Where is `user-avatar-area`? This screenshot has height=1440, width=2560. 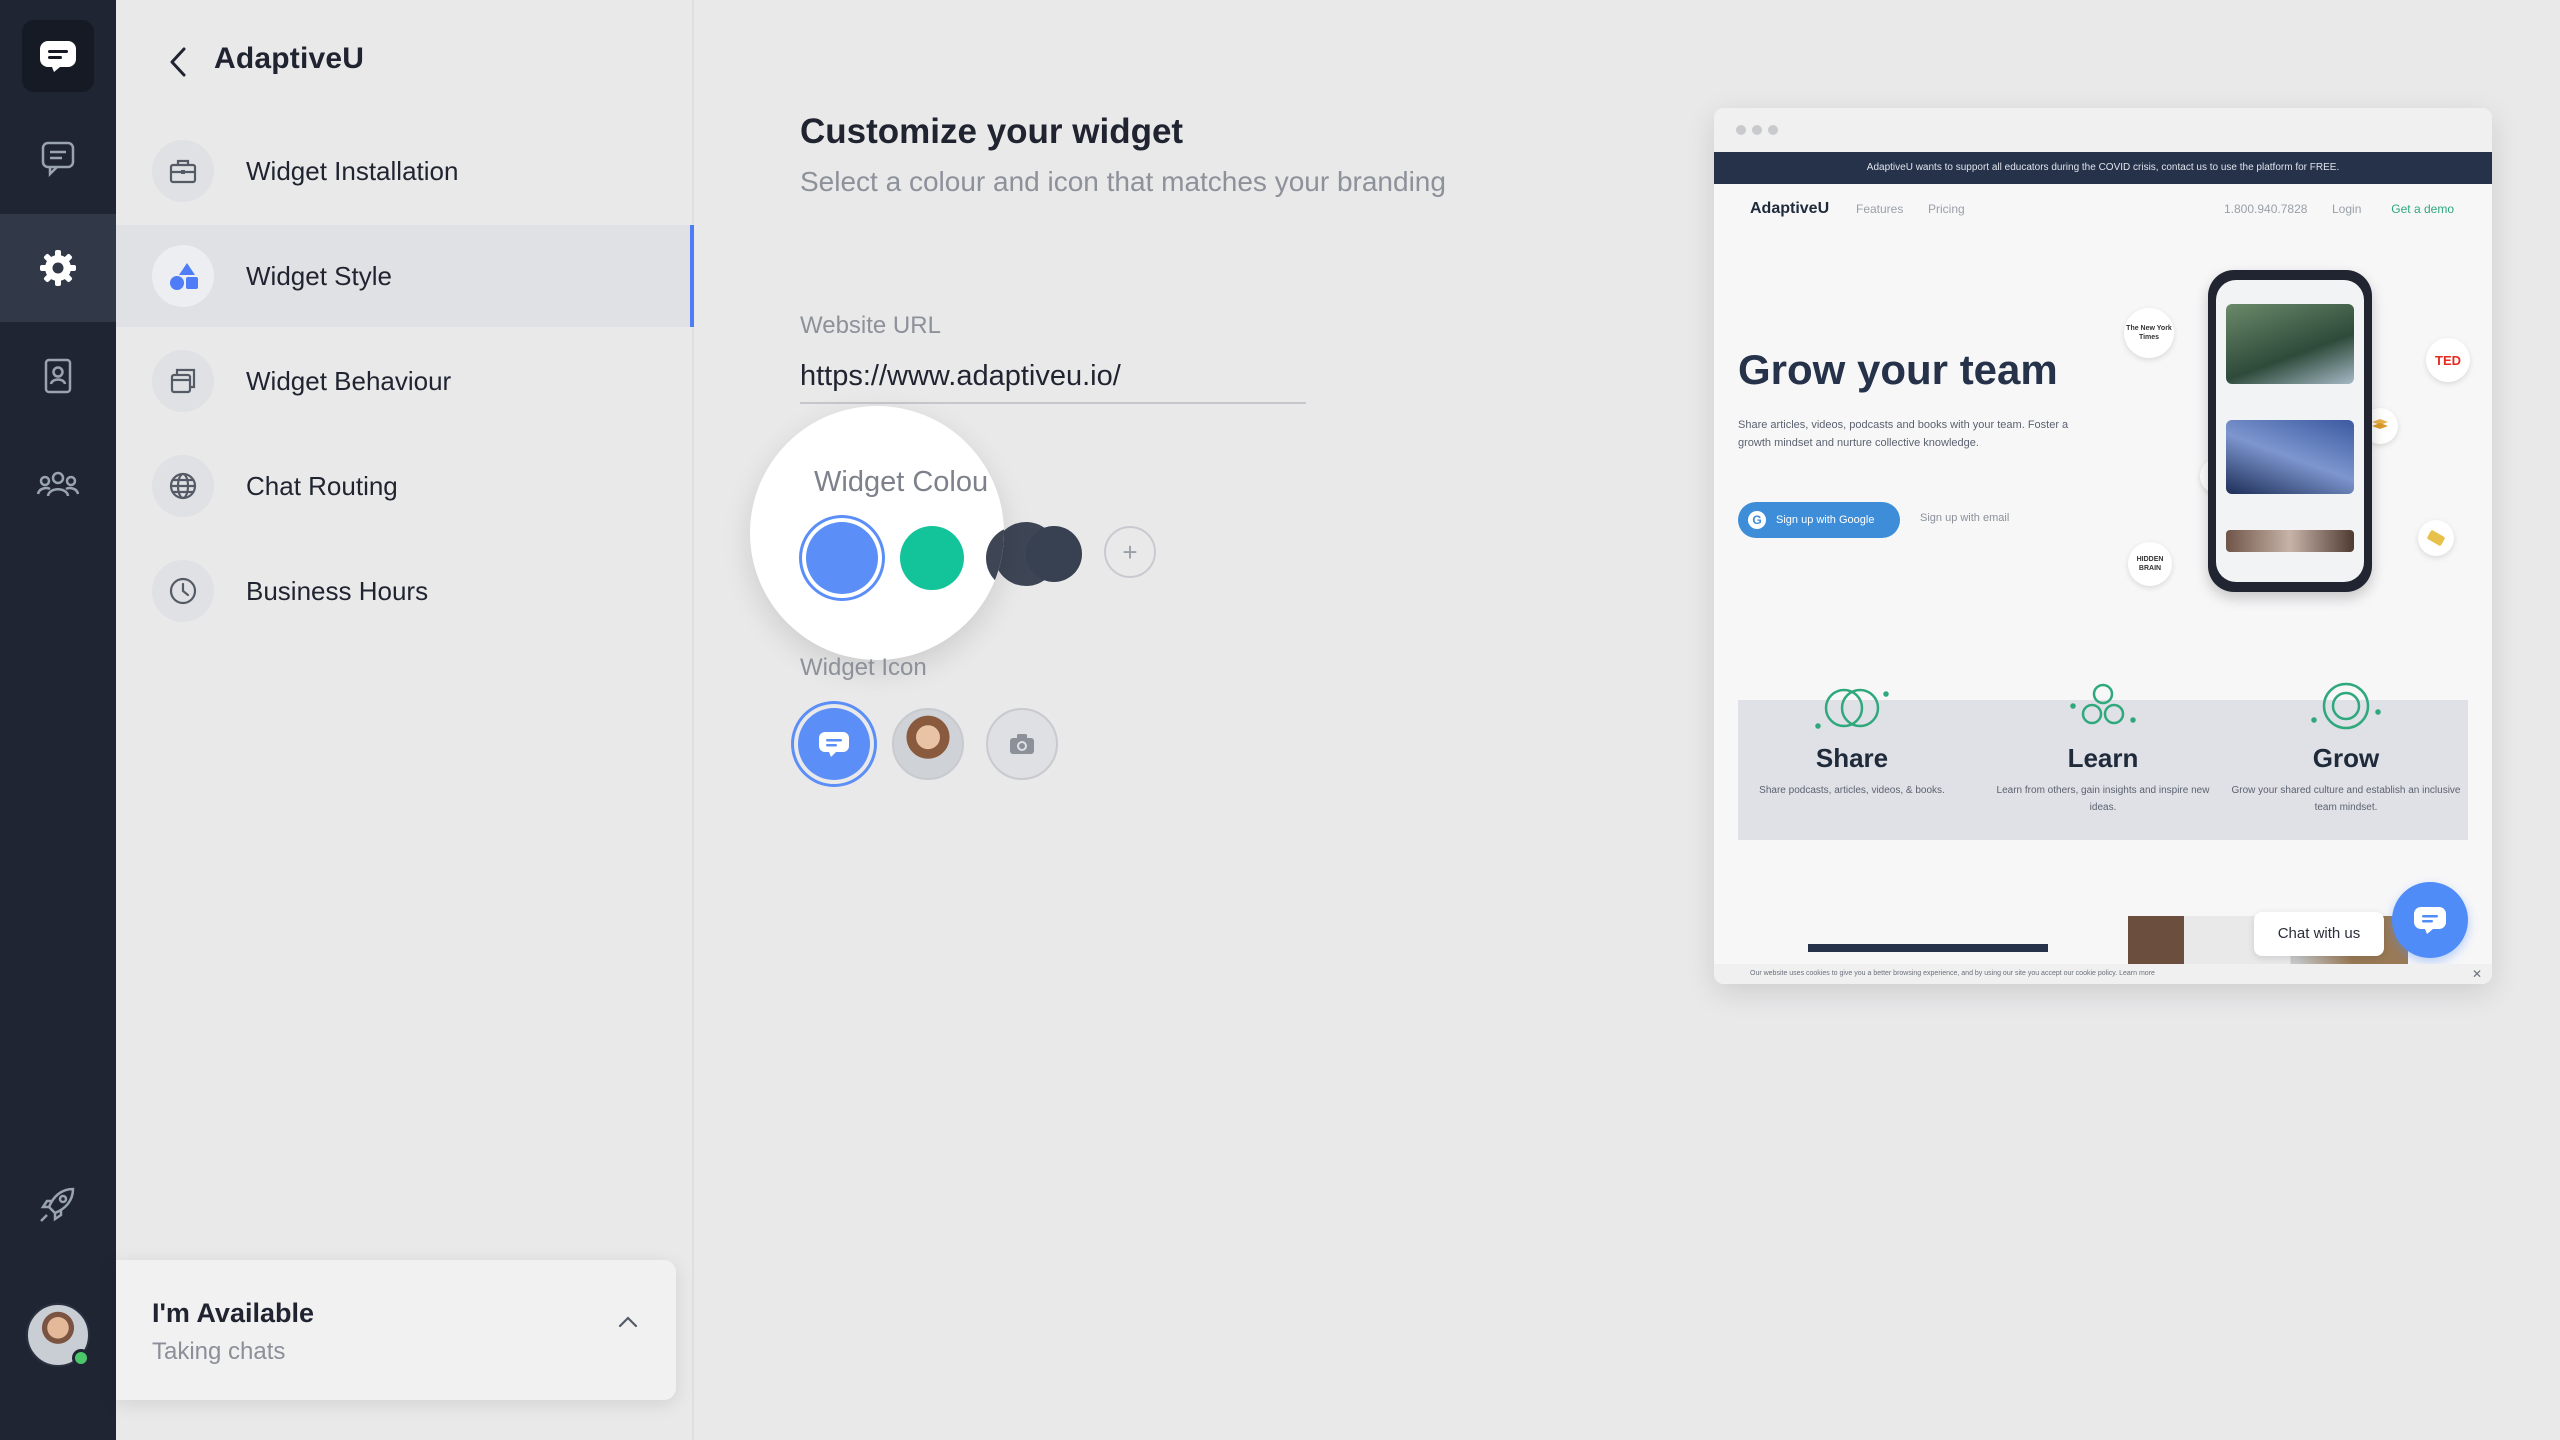
user-avatar-area is located at coordinates (58, 1335).